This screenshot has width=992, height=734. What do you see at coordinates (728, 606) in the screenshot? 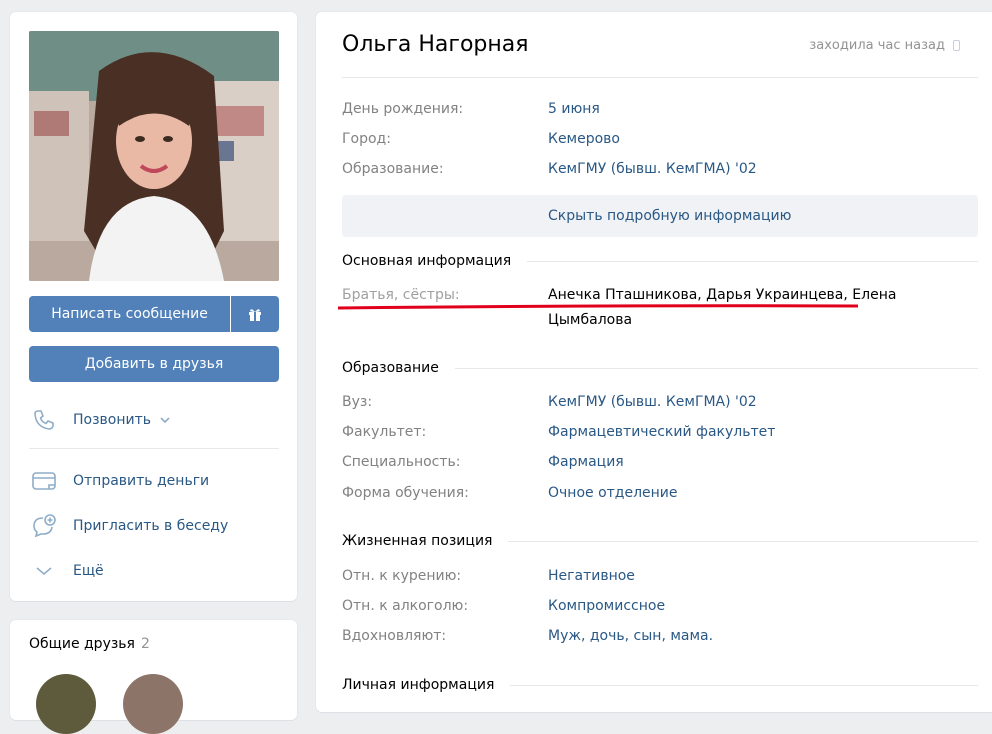
I see `info-value: Компромиссное` at bounding box center [728, 606].